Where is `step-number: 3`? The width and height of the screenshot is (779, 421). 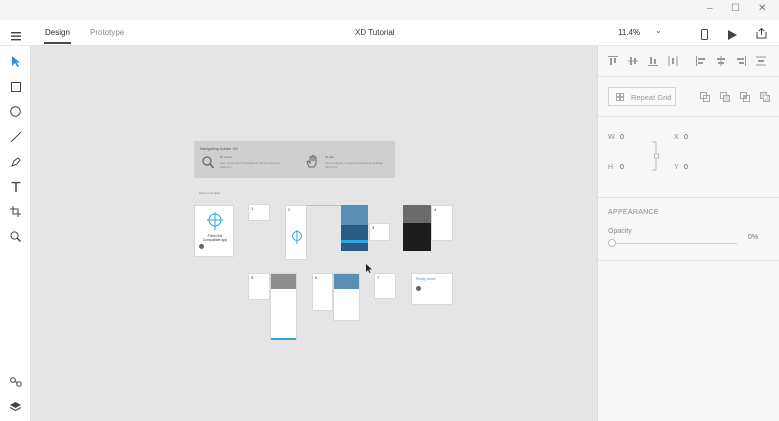
step-number: 3 is located at coordinates (373, 227).